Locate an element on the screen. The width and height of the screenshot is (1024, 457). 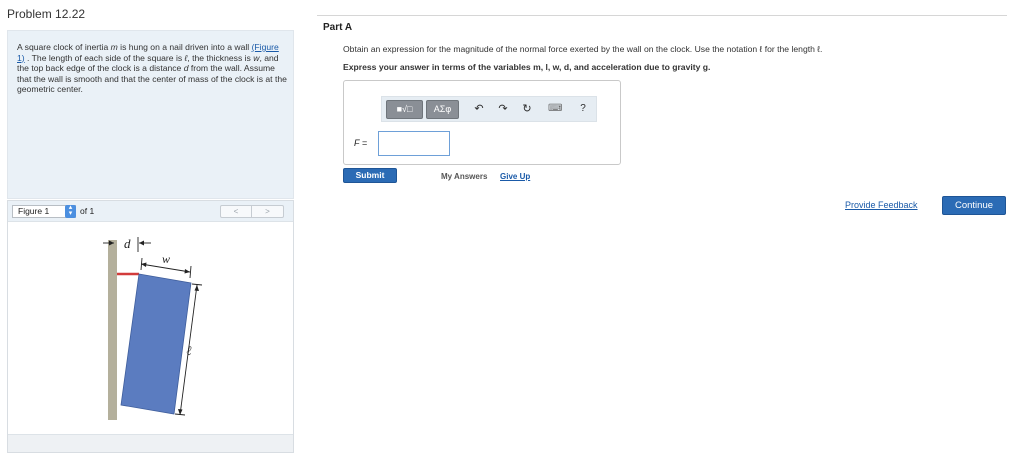
clock-diagram: d w ℓ is located at coordinates (153, 328).